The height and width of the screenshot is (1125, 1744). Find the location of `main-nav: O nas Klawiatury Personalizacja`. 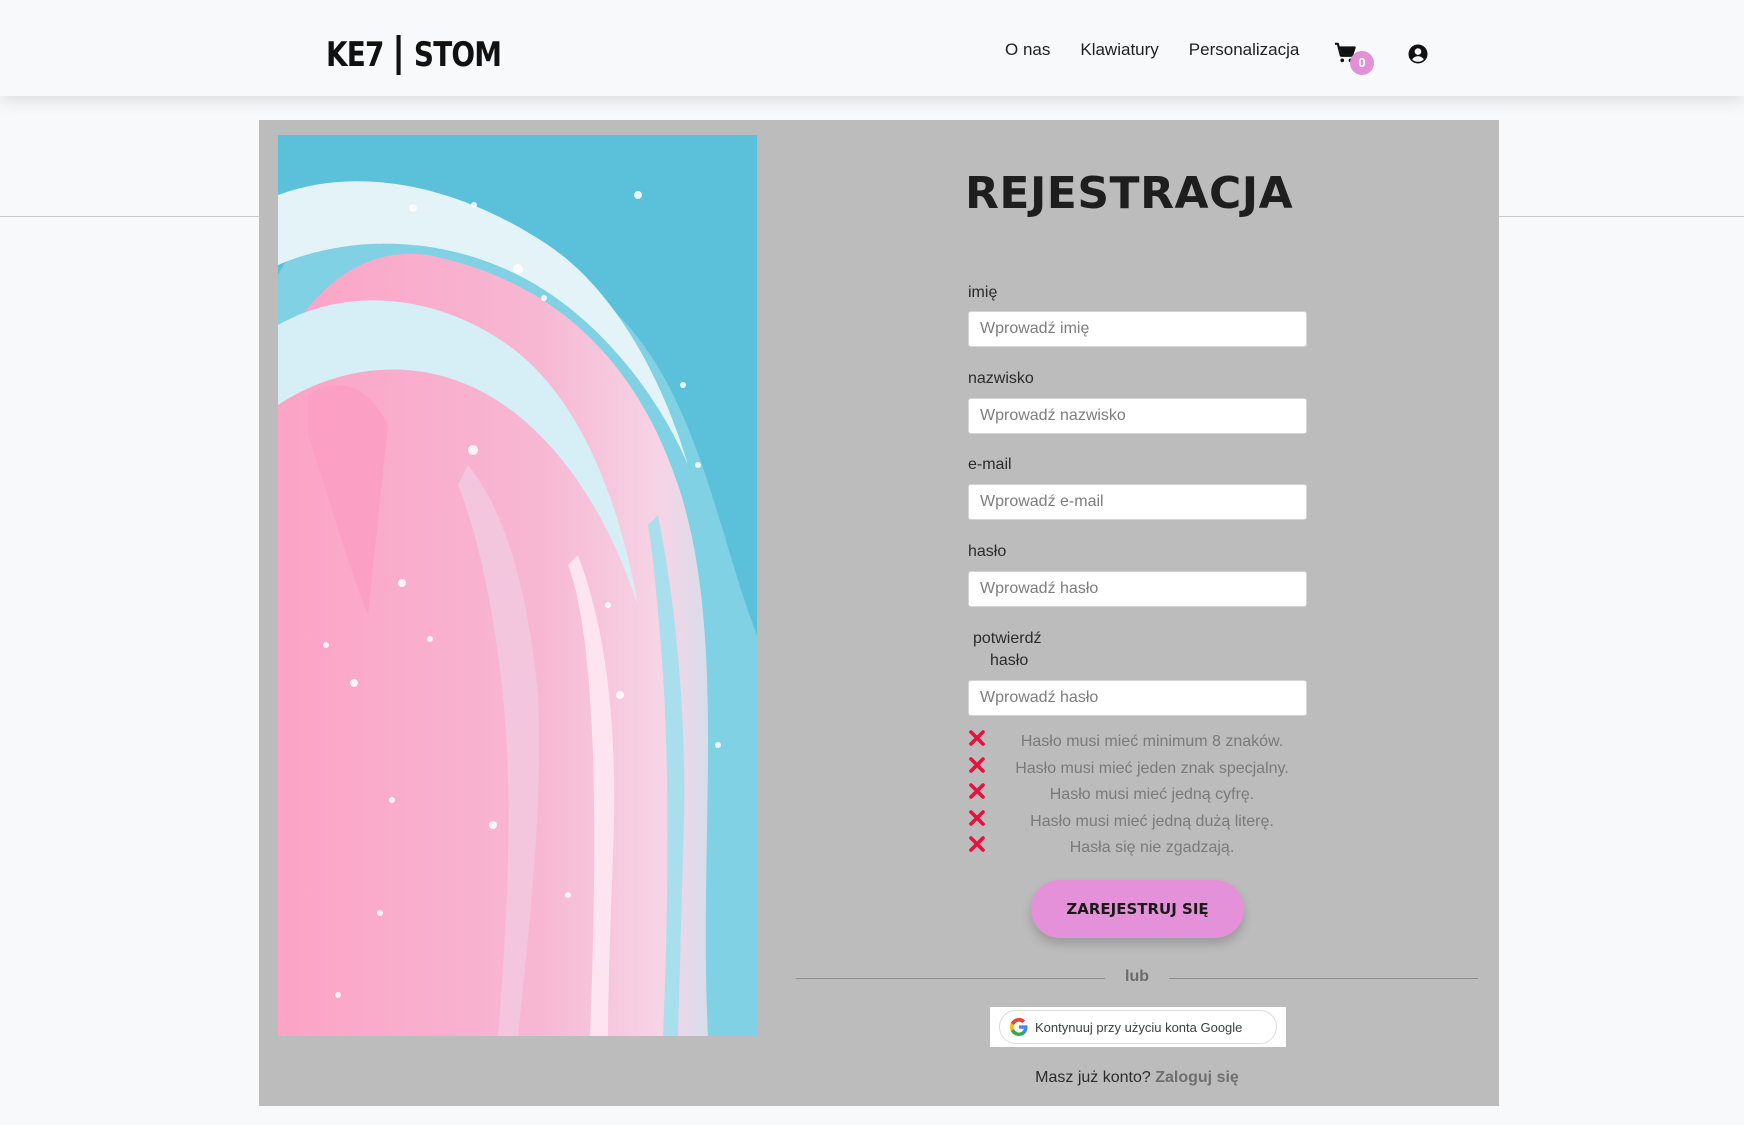

main-nav: O nas Klawiatury Personalizacja is located at coordinates (1152, 50).